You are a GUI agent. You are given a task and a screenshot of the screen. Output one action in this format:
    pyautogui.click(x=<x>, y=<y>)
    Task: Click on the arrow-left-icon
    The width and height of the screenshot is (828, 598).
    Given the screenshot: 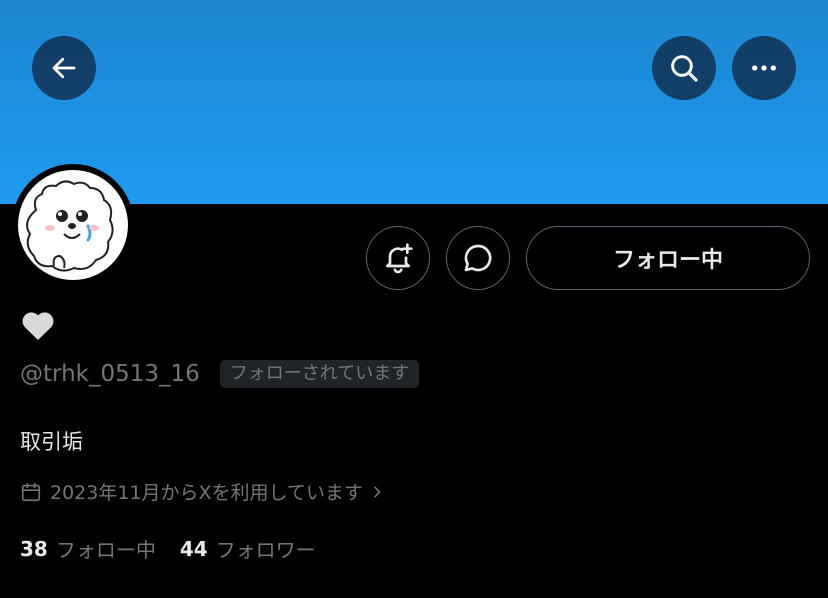 What is the action you would take?
    pyautogui.click(x=64, y=68)
    